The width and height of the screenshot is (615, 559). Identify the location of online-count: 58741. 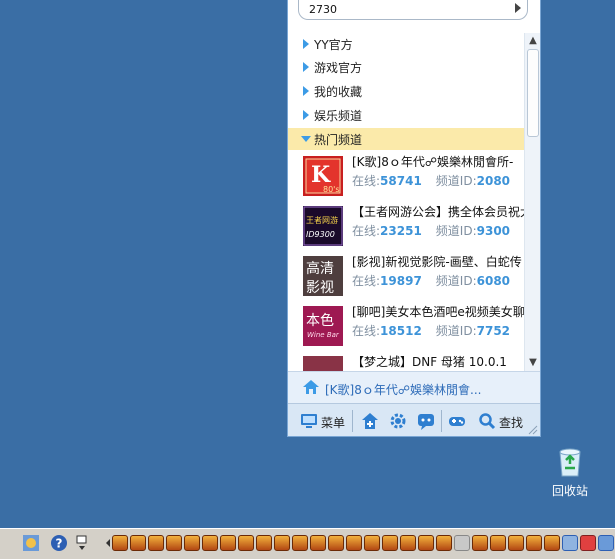
(401, 181).